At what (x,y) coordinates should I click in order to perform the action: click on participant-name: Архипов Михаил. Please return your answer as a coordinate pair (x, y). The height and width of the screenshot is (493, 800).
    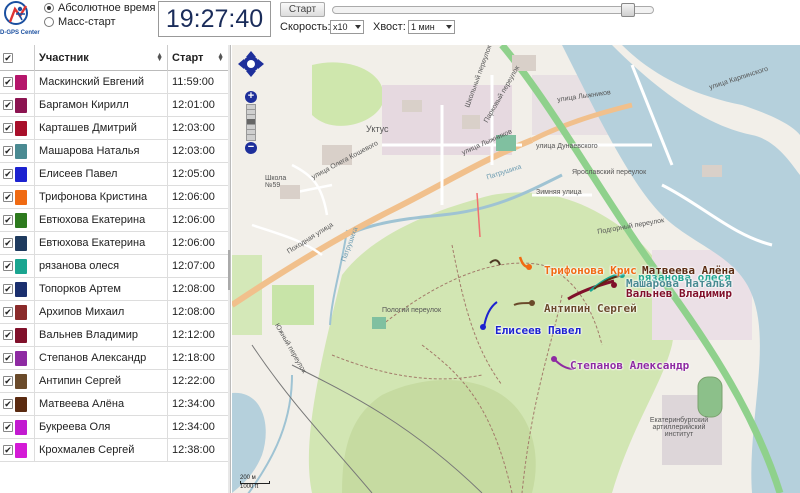
    Looking at the image, I should click on (82, 312).